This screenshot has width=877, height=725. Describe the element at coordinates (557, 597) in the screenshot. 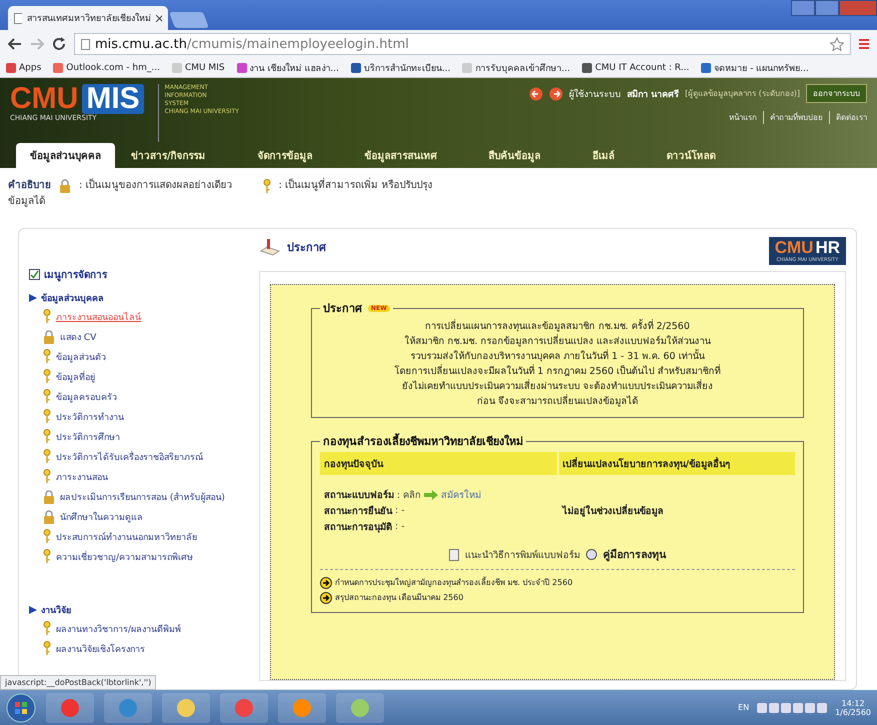

I see `document-link: สรุปสถานะกองทุน เดือนมีนาคม 2560` at that location.